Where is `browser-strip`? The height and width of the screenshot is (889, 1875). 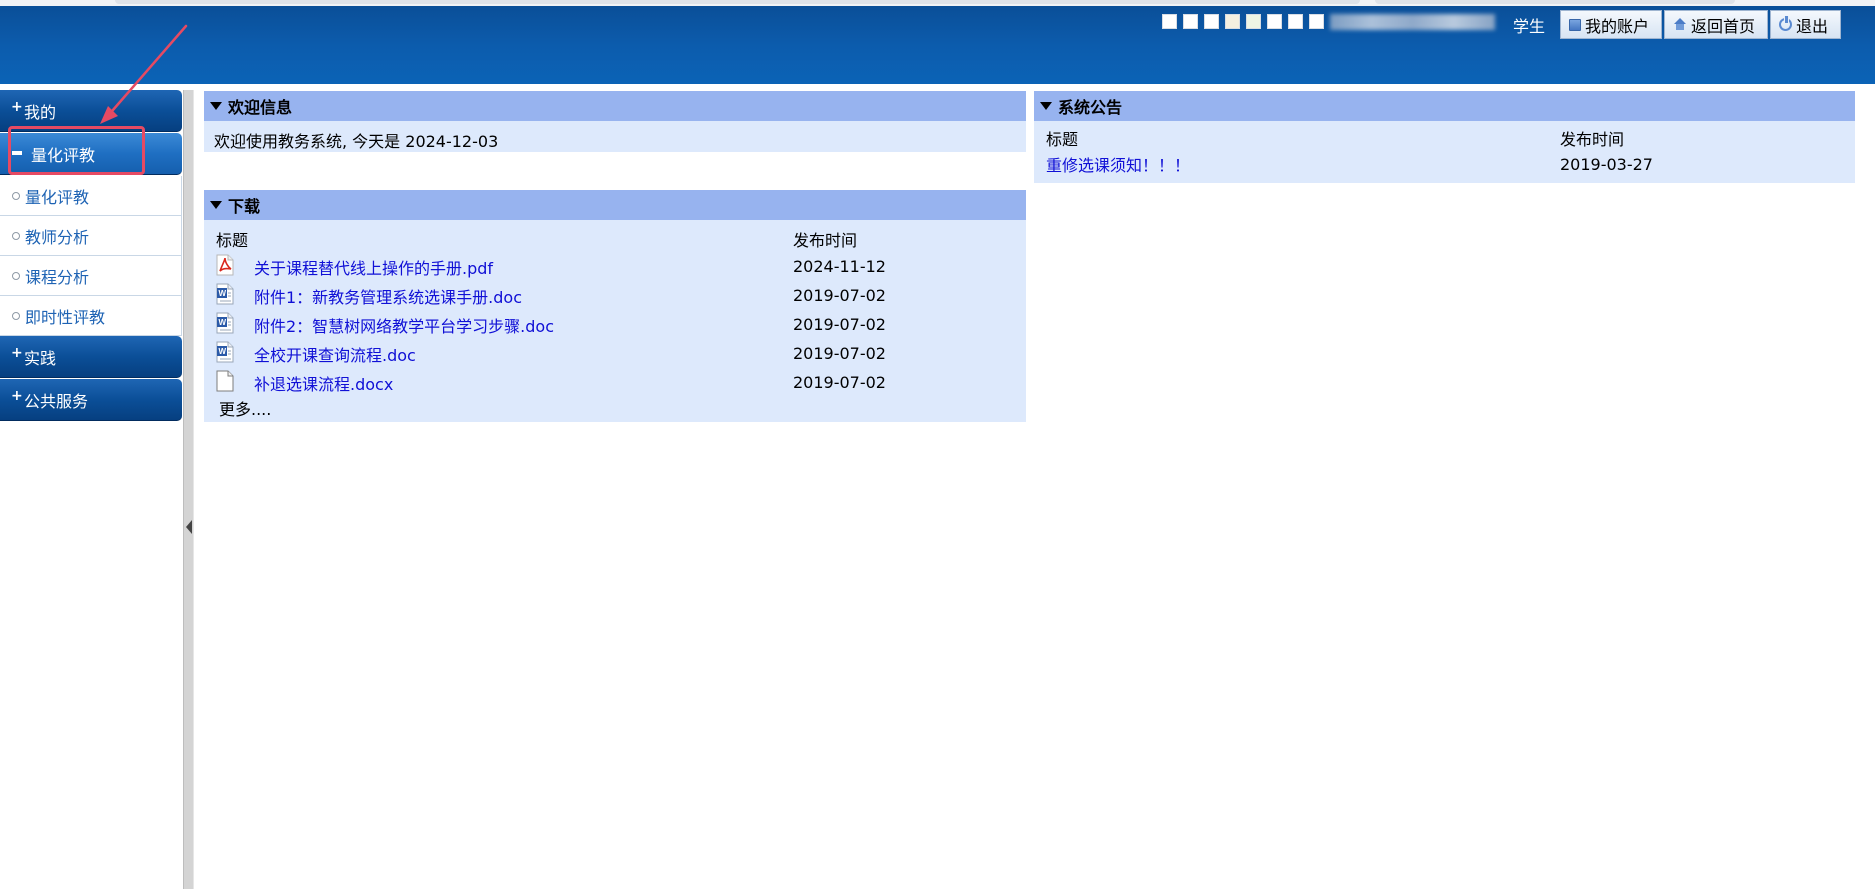
browser-strip is located at coordinates (937, 3).